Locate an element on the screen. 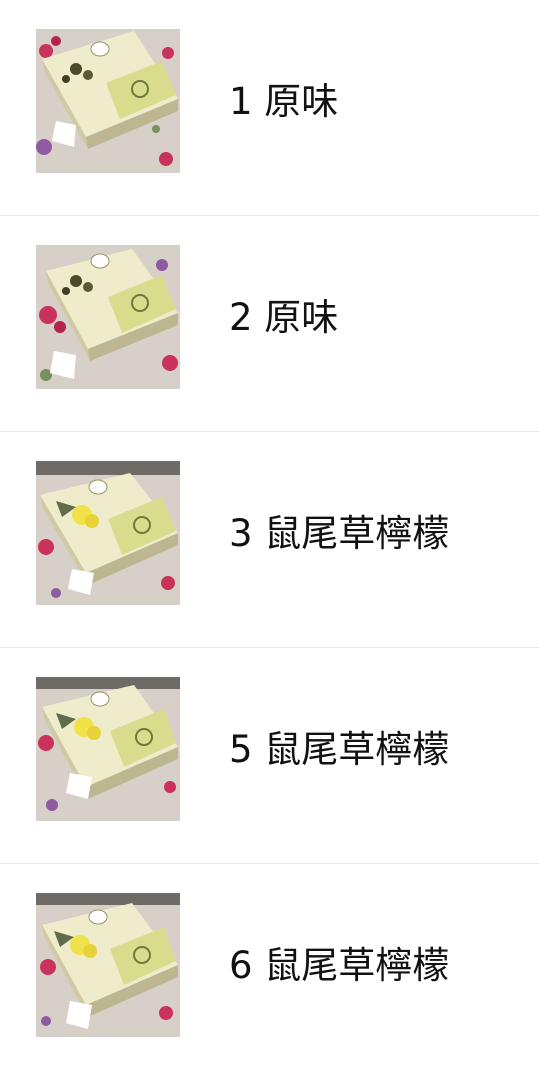 This screenshot has width=539, height=1080. item-label: 3 鼠尾草檸檬 is located at coordinates (339, 533).